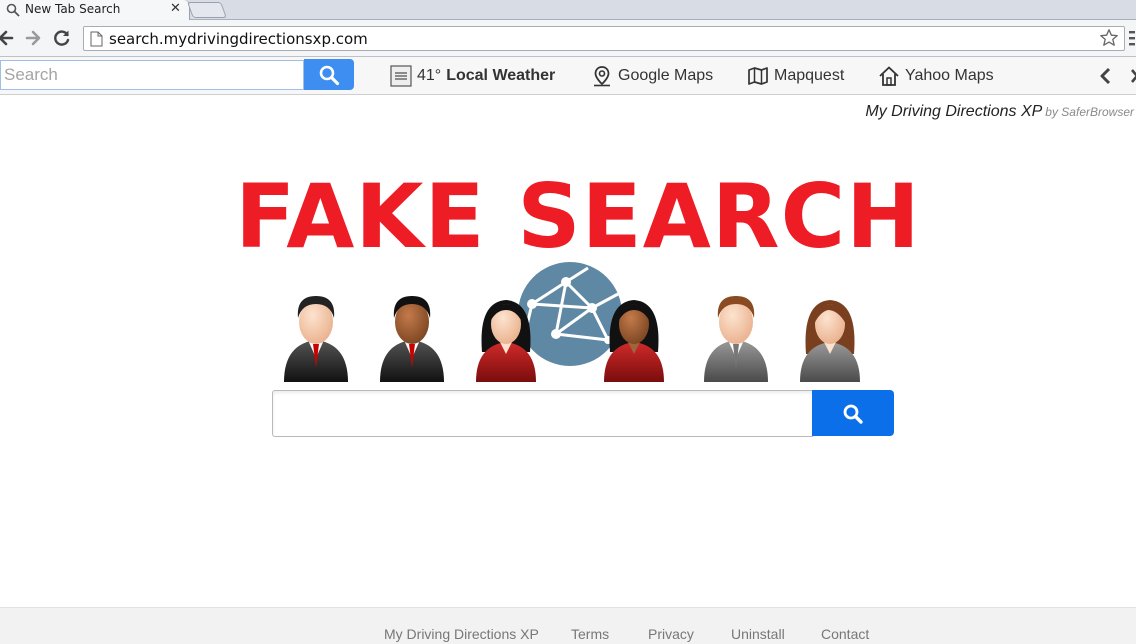 This screenshot has width=1136, height=644. Describe the element at coordinates (542, 413) in the screenshot. I see `main-search-input` at that location.